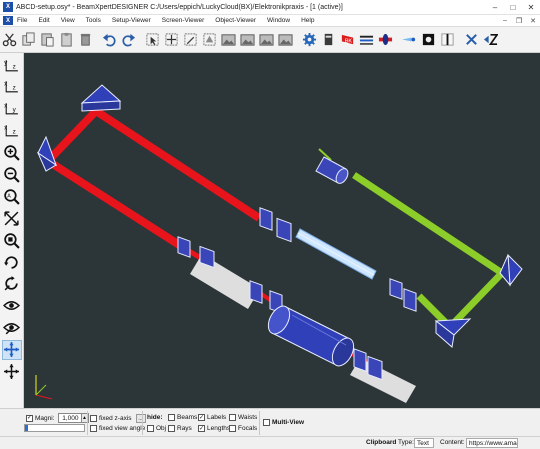 The width and height of the screenshot is (540, 449). I want to click on menu-object-viewer: Object-Viewer, so click(235, 20).